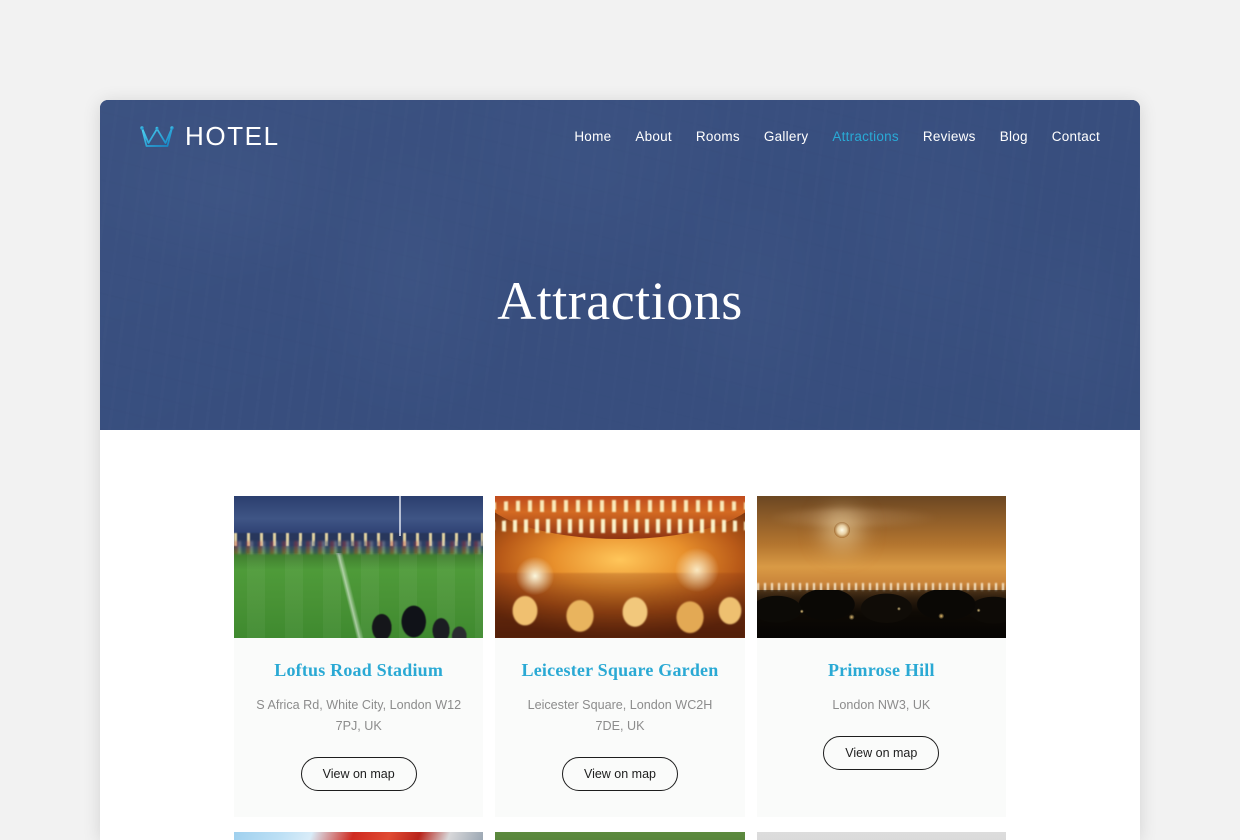  Describe the element at coordinates (786, 136) in the screenshot. I see `nav-item-gallery: Gallery` at that location.